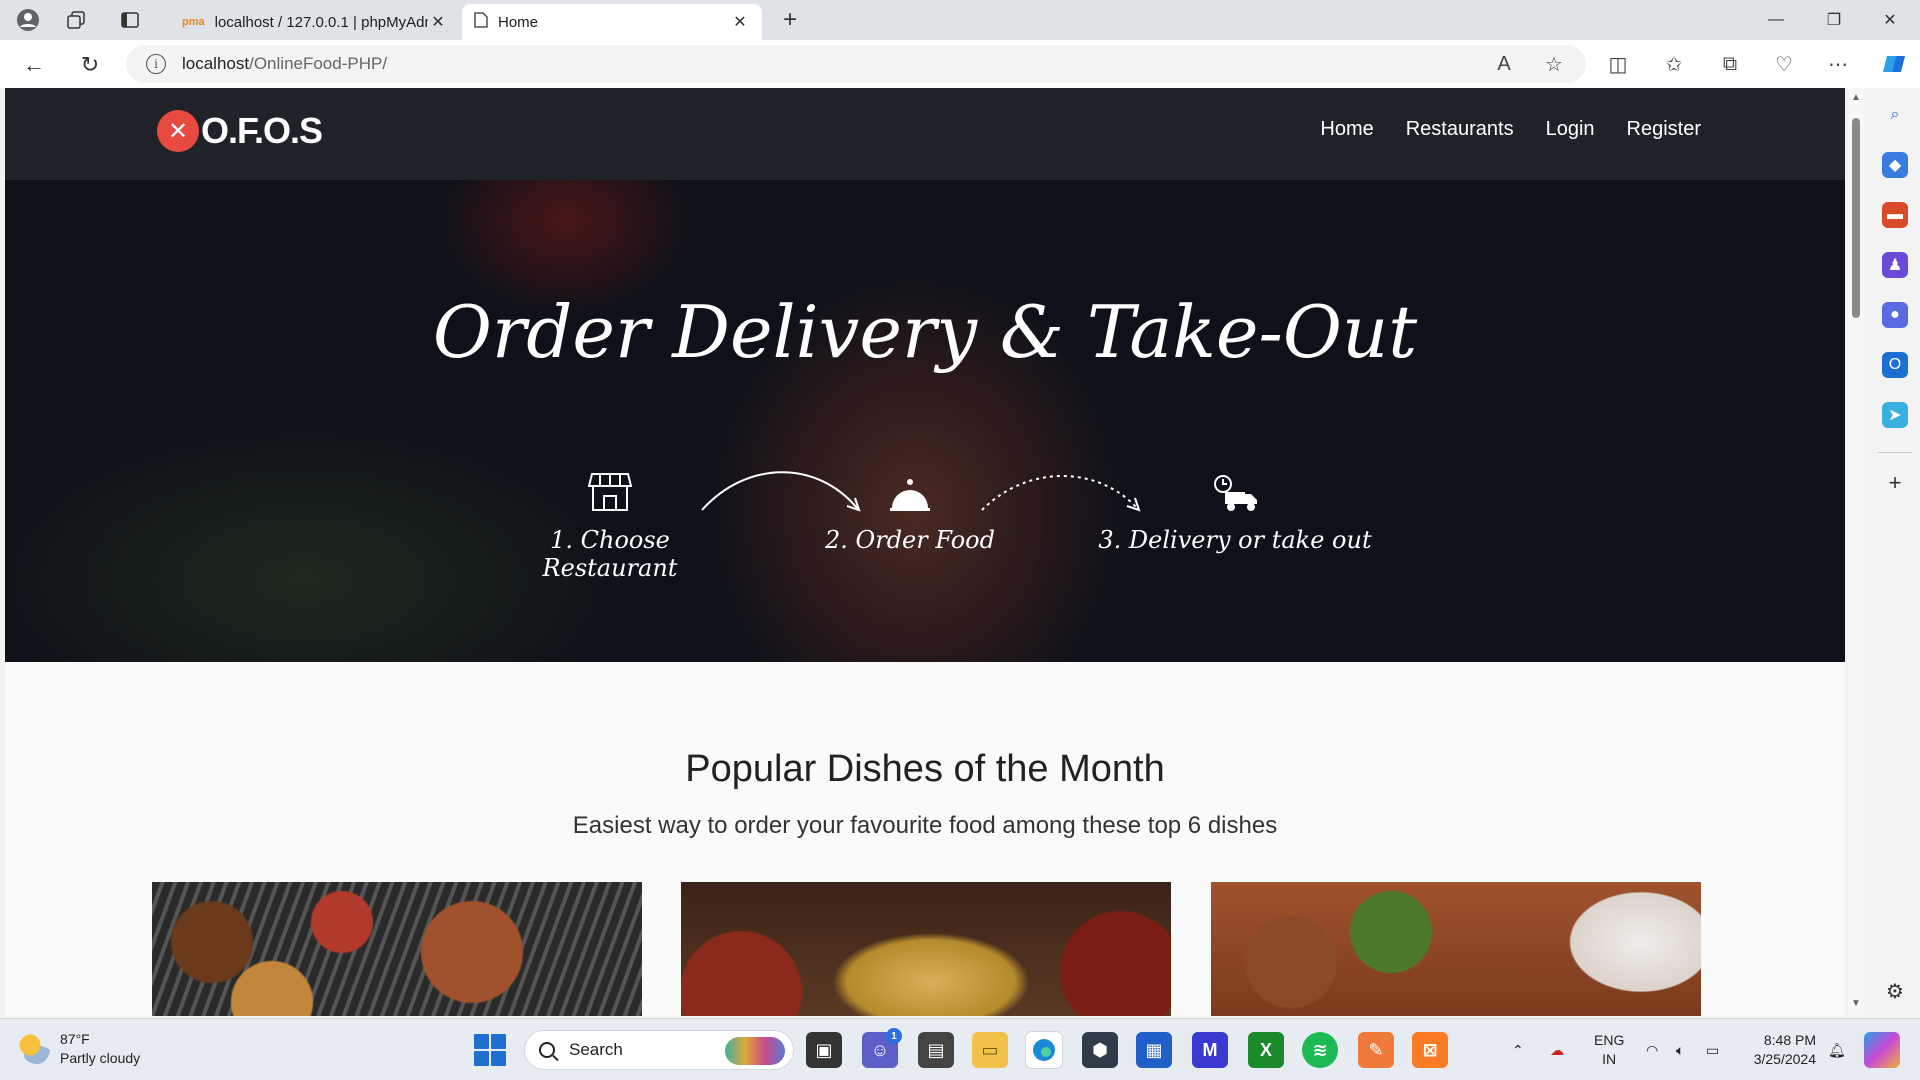 This screenshot has width=1920, height=1080. I want to click on nav-restaurants: Restaurants, so click(1460, 129).